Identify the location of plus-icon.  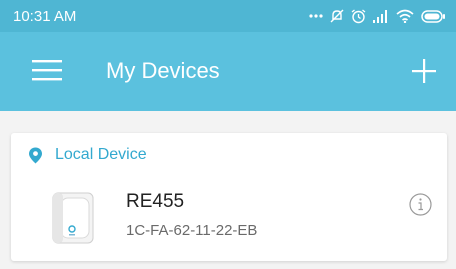
(424, 71).